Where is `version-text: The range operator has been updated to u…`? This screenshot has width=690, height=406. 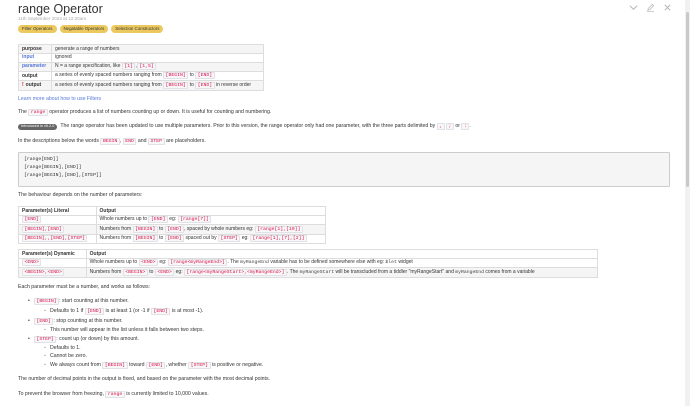 version-text: The range operator has been updated to u… is located at coordinates (248, 126).